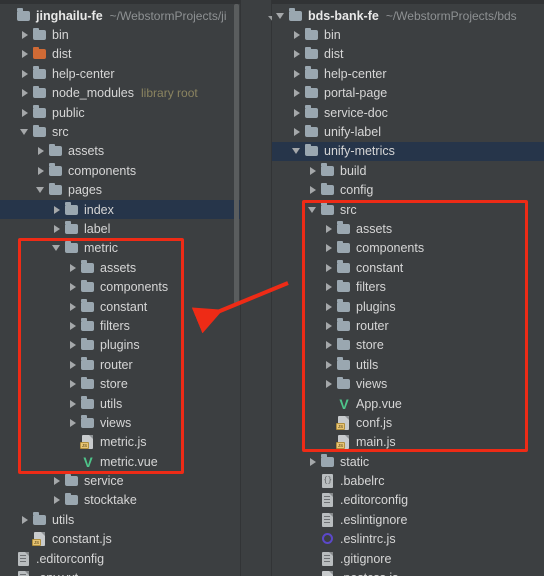 This screenshot has height=576, width=544. I want to click on tree-row: constant, so click(408, 267).